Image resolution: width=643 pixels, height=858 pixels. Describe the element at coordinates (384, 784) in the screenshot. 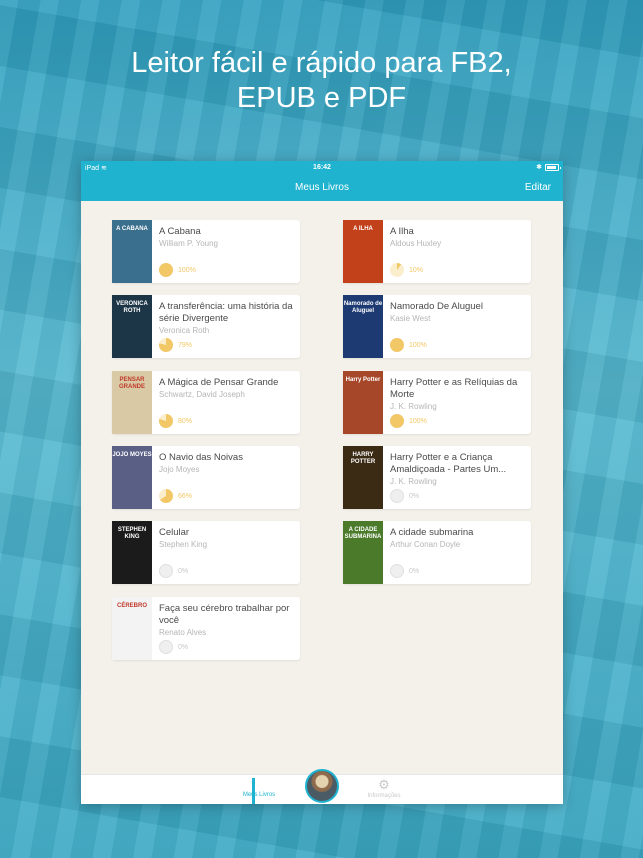

I see `gear-icon: ⚙` at that location.